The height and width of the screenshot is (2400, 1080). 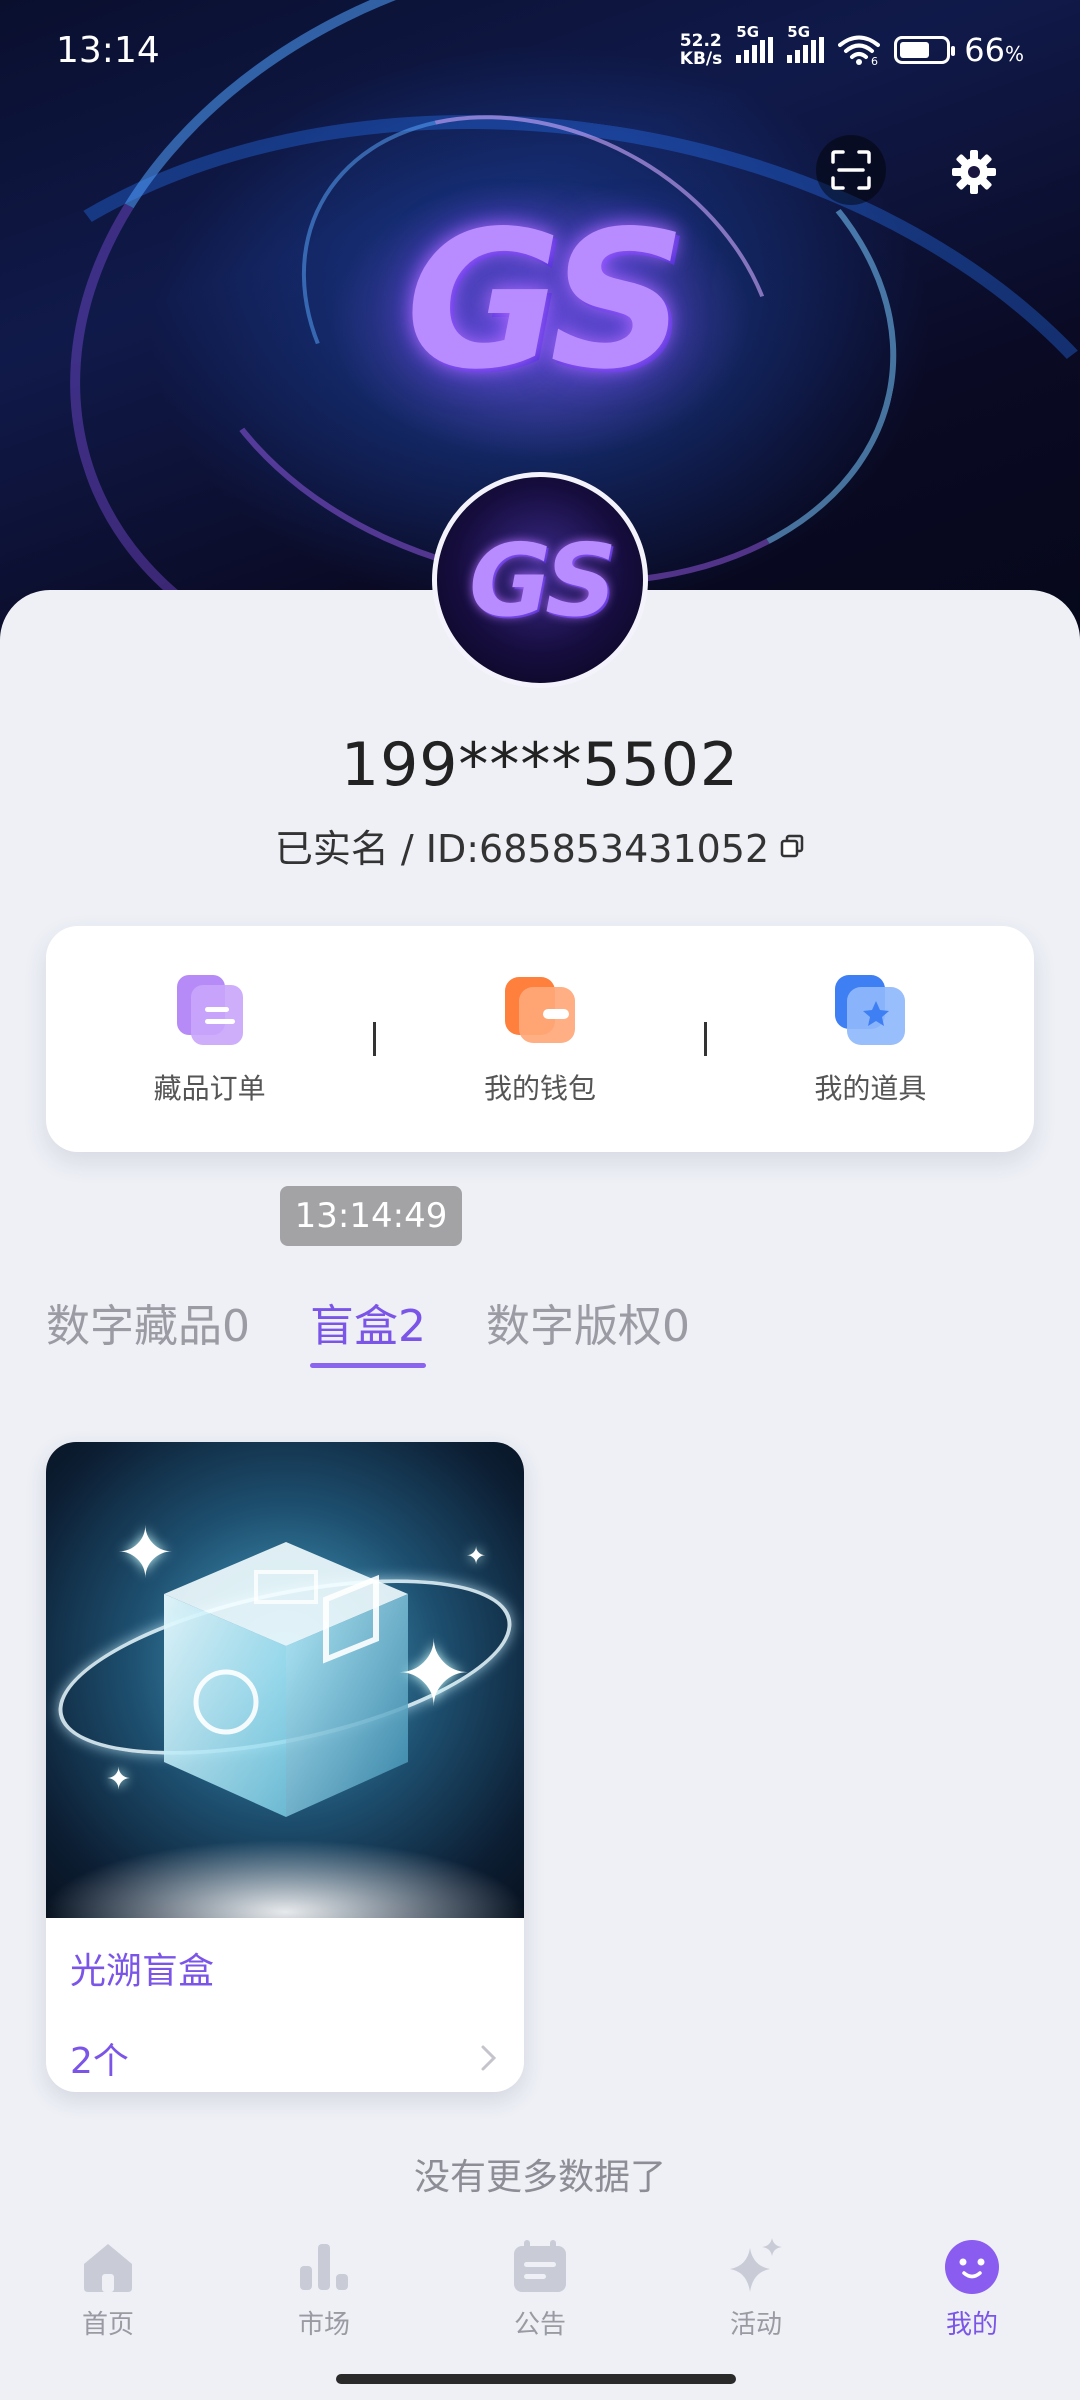 What do you see at coordinates (148, 1329) in the screenshot?
I see `tab-digital-collectibles: 数字藏品0` at bounding box center [148, 1329].